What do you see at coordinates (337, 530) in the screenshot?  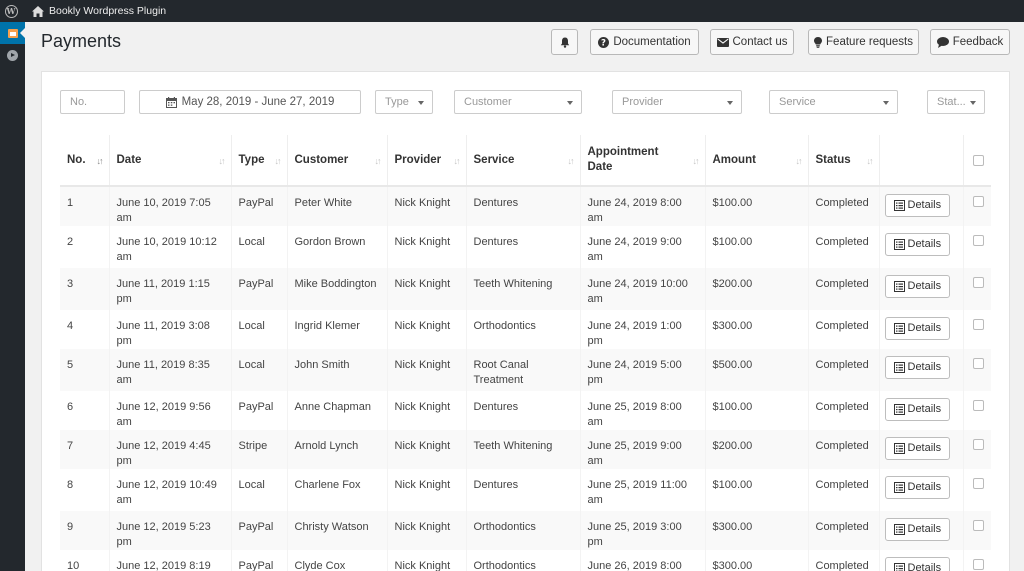 I see `cell-customer: Christy Watson` at bounding box center [337, 530].